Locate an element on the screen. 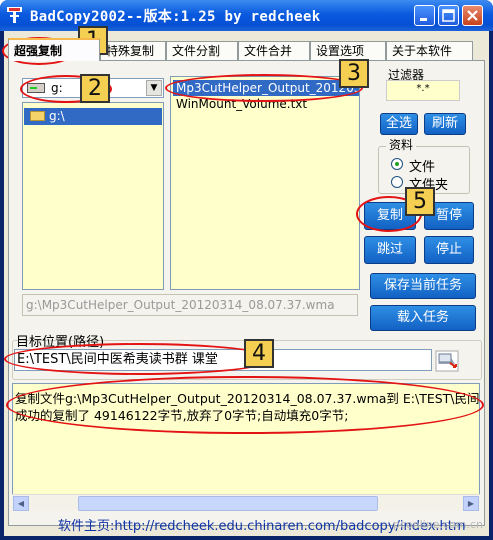  browse-folder-icon is located at coordinates (447, 361).